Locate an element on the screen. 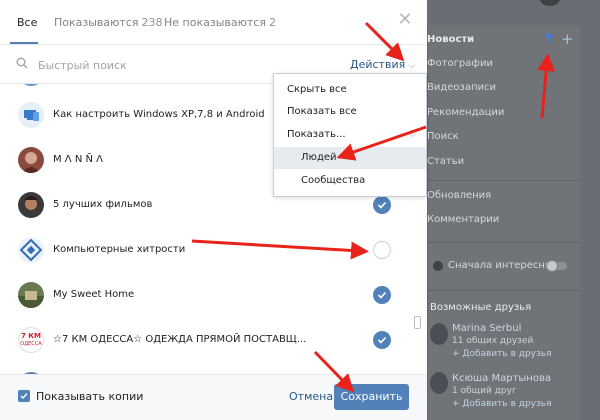 The image size is (600, 420). list-item: My Sweet Home is located at coordinates (205, 296).